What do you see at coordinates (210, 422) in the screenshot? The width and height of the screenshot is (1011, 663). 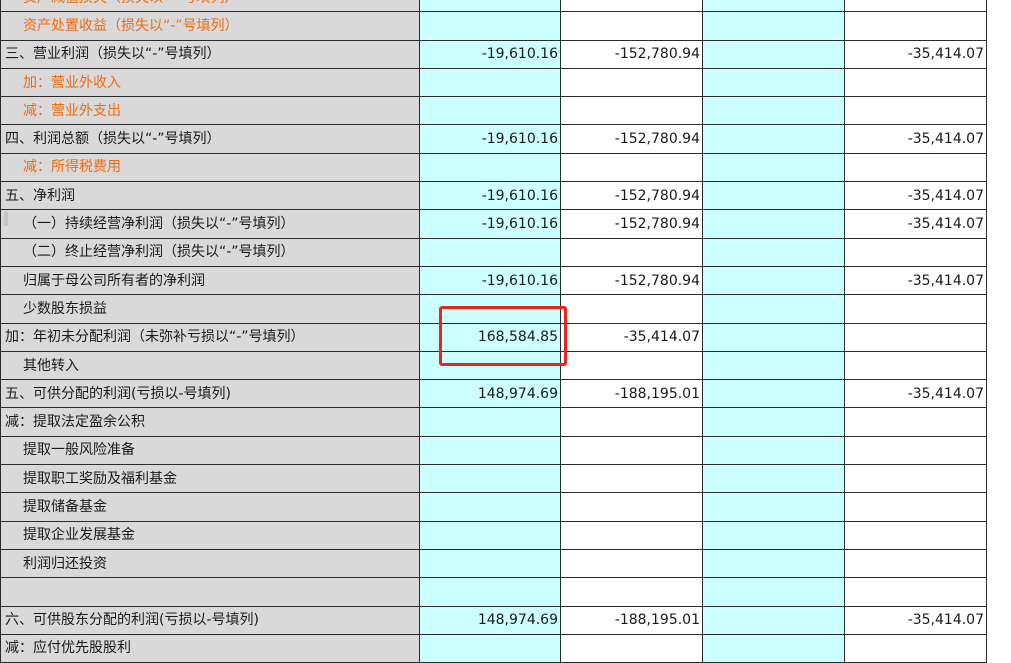 I see `row-label-cell: 减：提取法定盈余公积` at bounding box center [210, 422].